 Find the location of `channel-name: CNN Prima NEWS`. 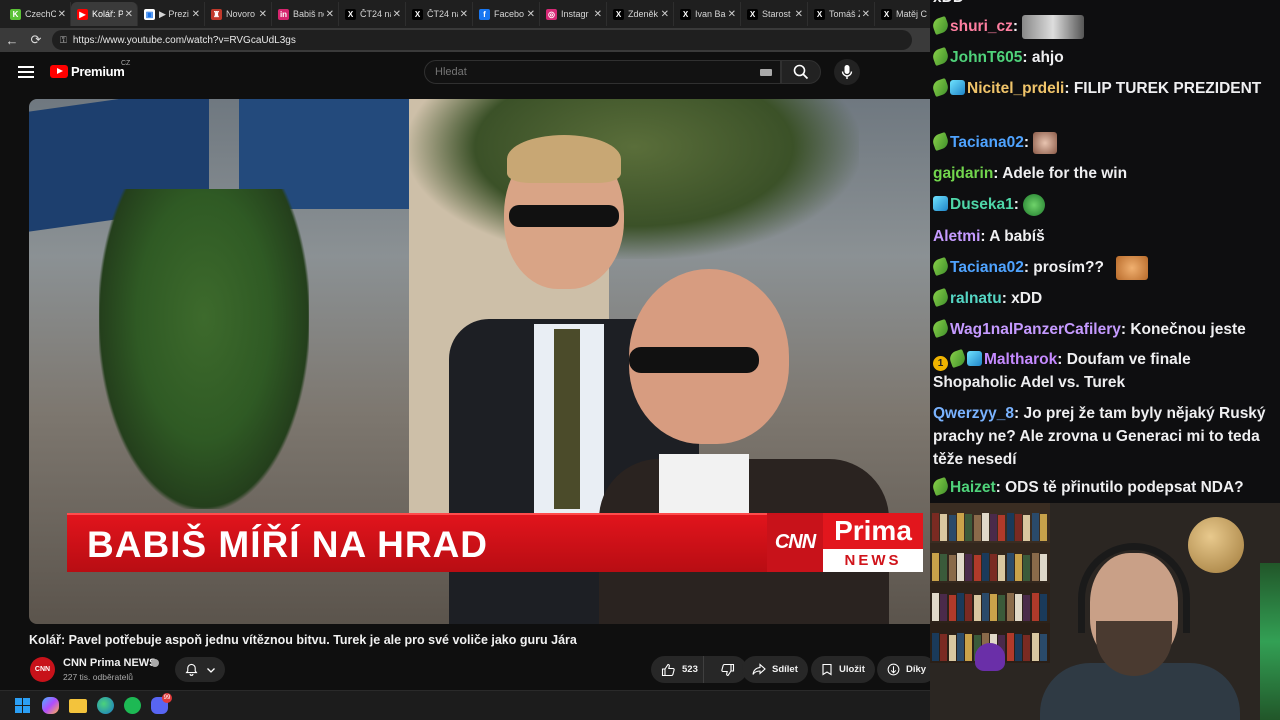

channel-name: CNN Prima NEWS is located at coordinates (110, 663).